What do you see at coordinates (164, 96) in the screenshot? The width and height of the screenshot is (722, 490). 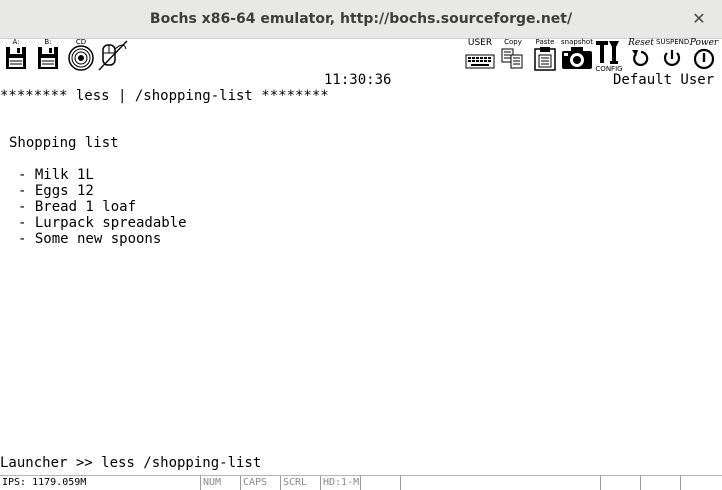 I see `less-header-line: ******** less | /shopping-list ********` at bounding box center [164, 96].